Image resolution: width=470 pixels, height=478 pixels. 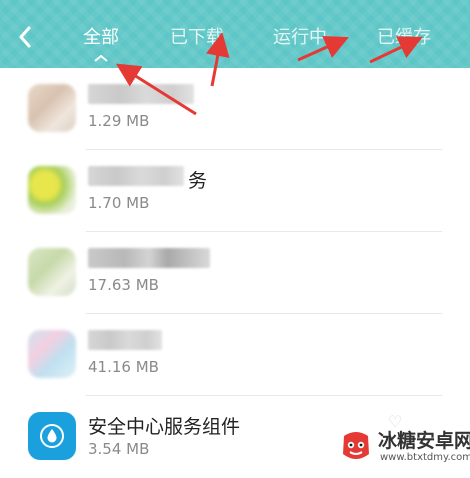 I want to click on tab-downloaded: 已下载, so click(x=197, y=41).